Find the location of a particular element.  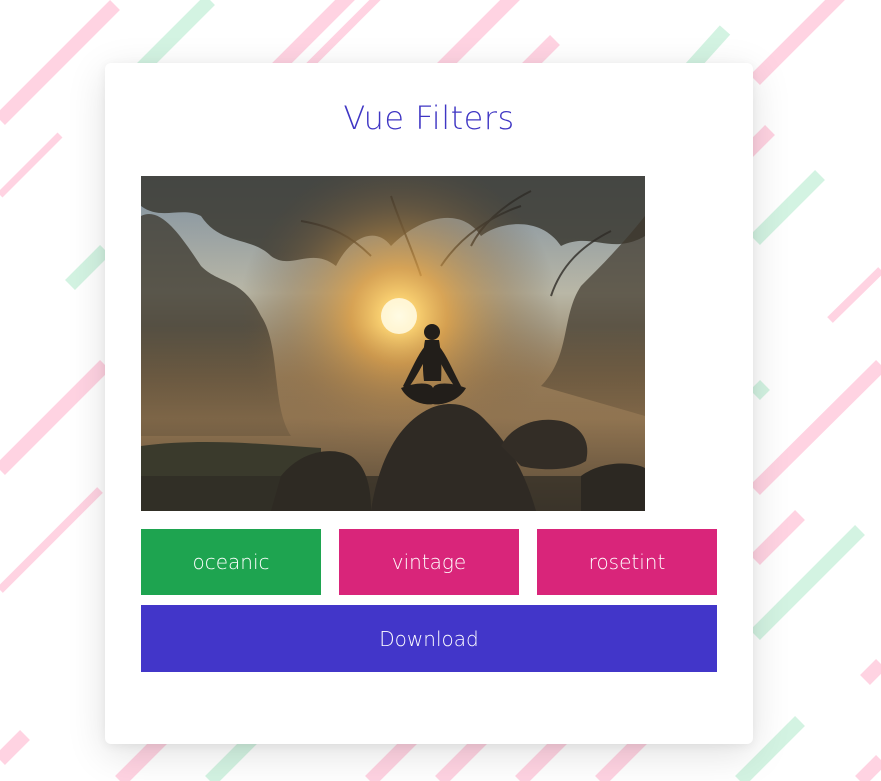

oceanic-filter-button: oceanic is located at coordinates (231, 562).